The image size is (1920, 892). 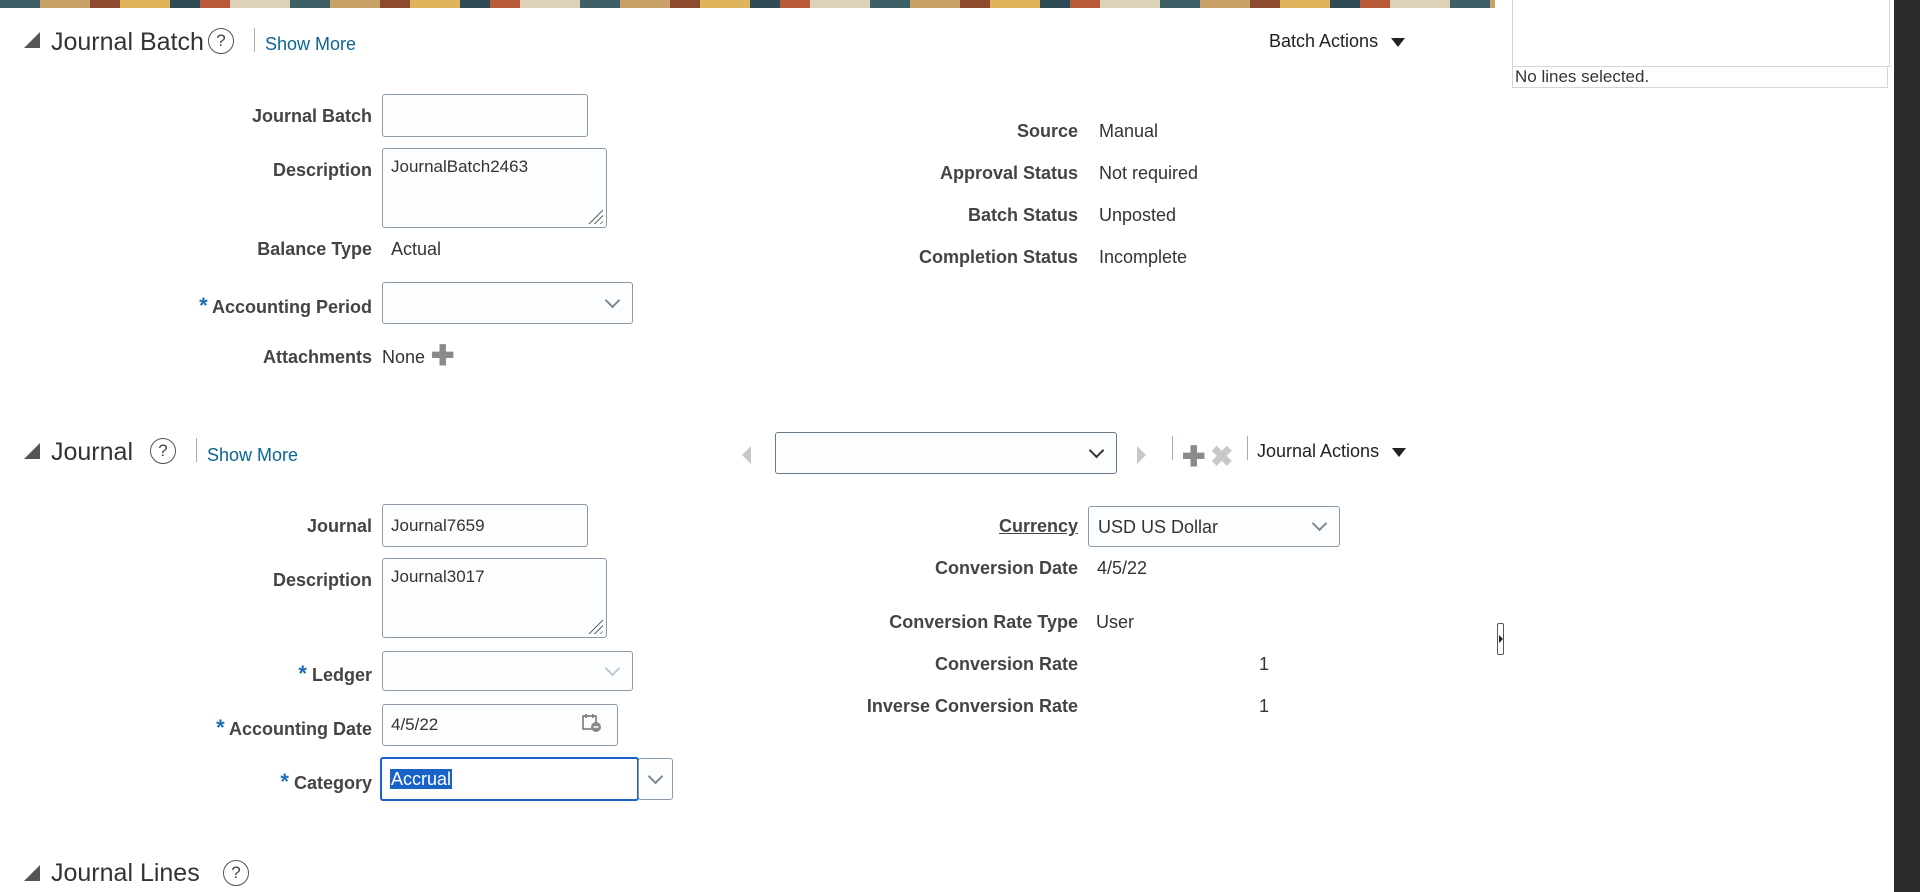 What do you see at coordinates (1264, 706) in the screenshot?
I see `inverse-conversion-rate-value: 1` at bounding box center [1264, 706].